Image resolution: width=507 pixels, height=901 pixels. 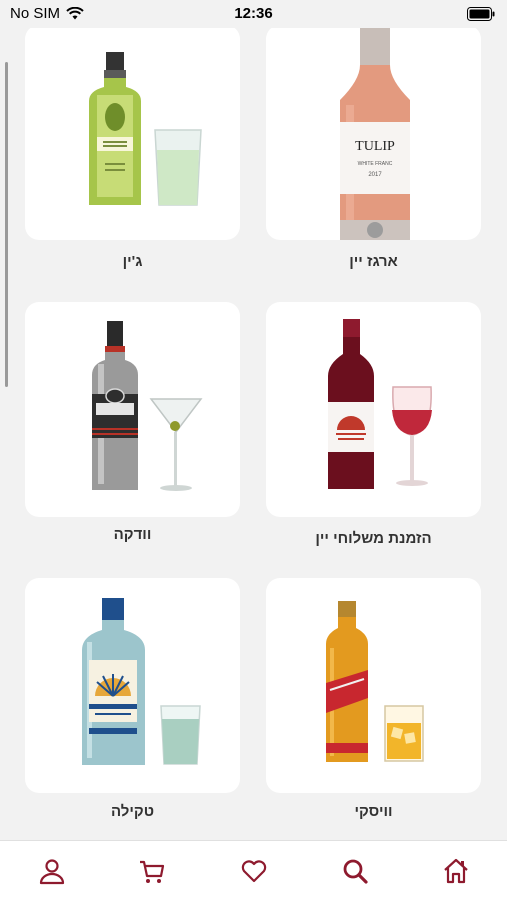 I want to click on bottle-brand: TULIP, so click(x=375, y=146).